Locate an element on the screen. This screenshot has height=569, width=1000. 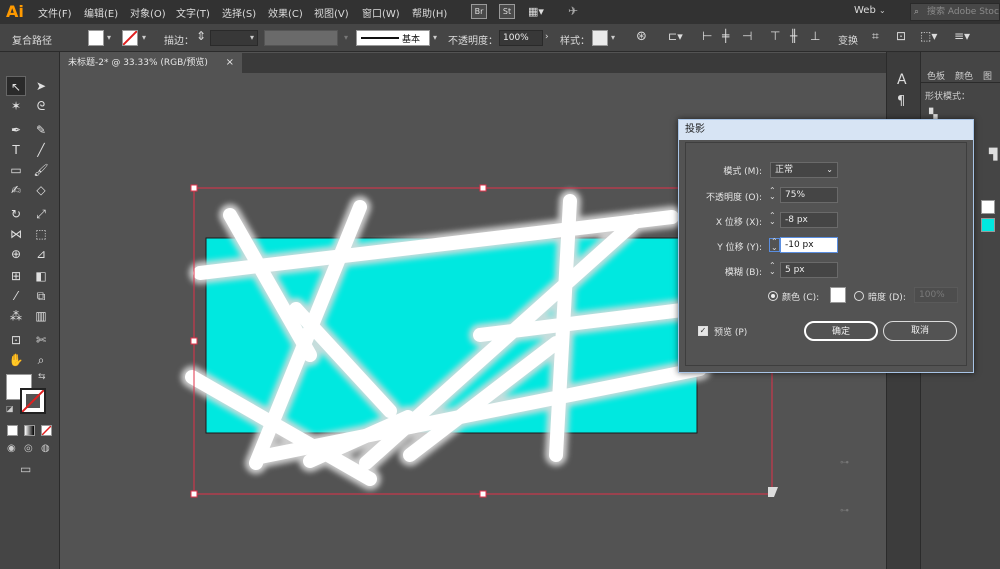
menu-help: 帮助(H) is located at coordinates (429, 12).